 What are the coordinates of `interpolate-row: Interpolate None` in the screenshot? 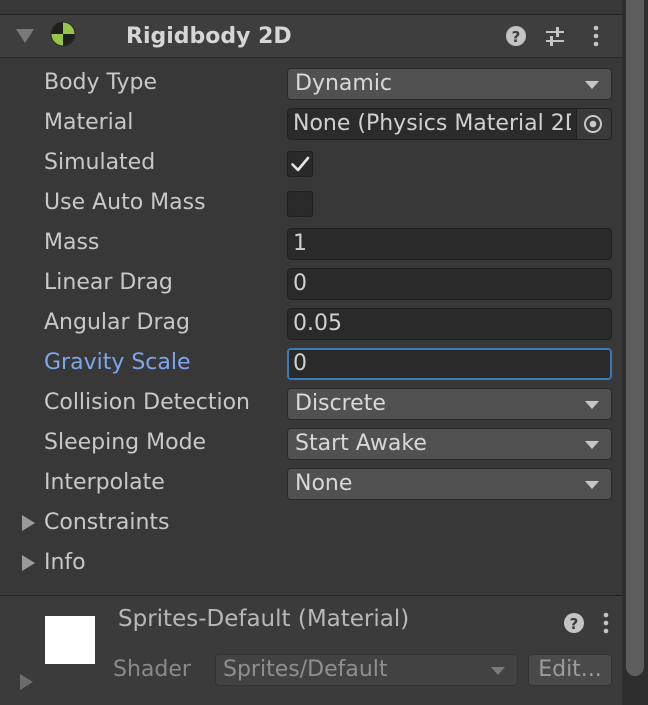 It's located at (311, 483).